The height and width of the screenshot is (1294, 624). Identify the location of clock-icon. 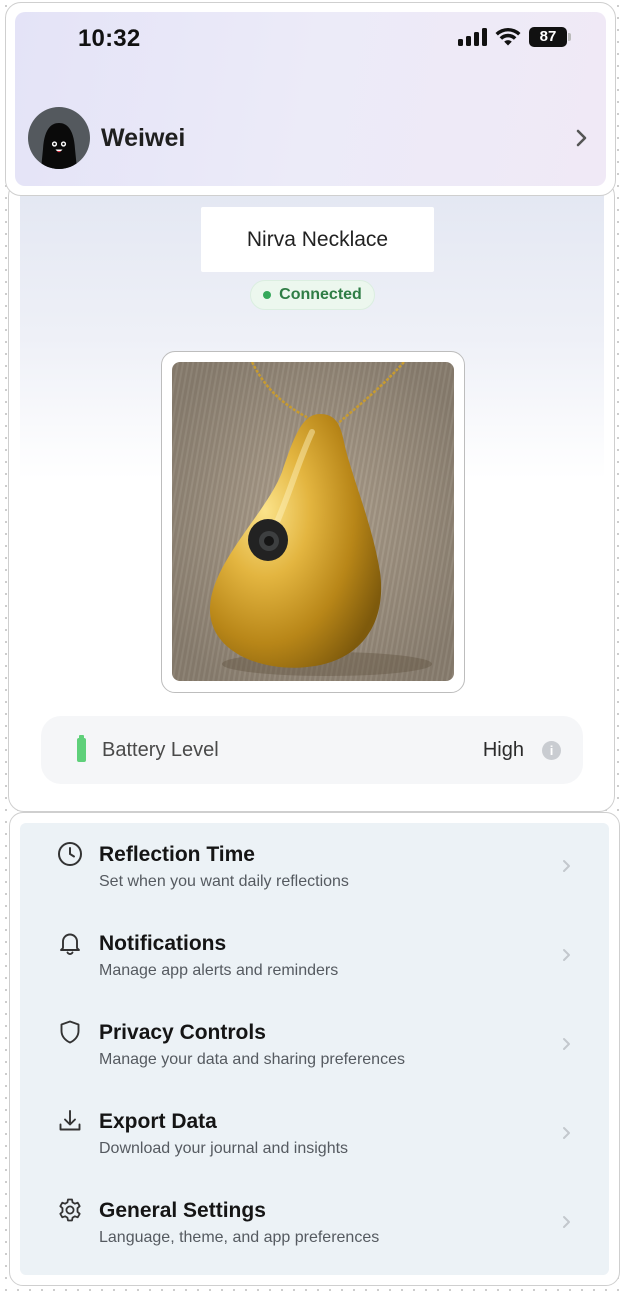
(70, 854).